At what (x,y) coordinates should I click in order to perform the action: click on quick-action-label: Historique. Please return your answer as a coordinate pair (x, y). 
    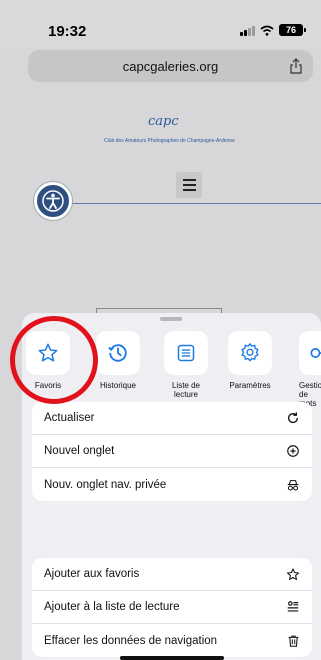
    Looking at the image, I should click on (117, 385).